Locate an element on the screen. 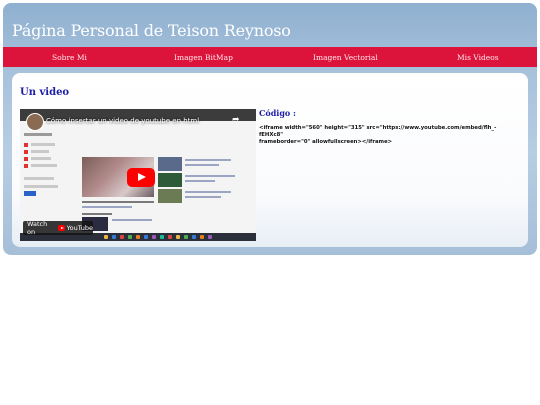  share-icon: ➦ is located at coordinates (239, 120).